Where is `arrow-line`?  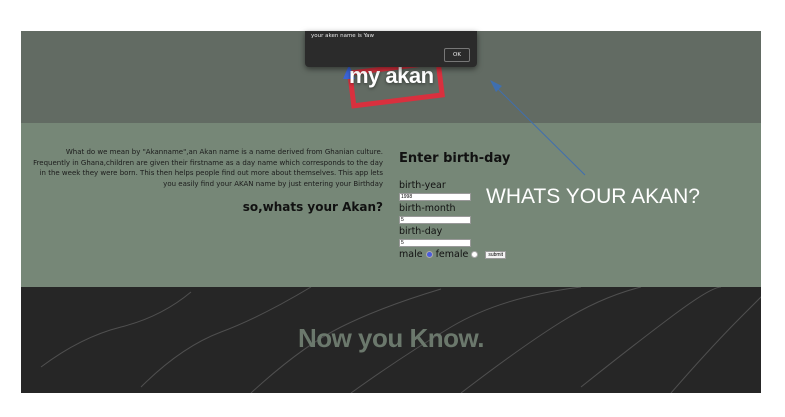 arrow-line is located at coordinates (540, 130).